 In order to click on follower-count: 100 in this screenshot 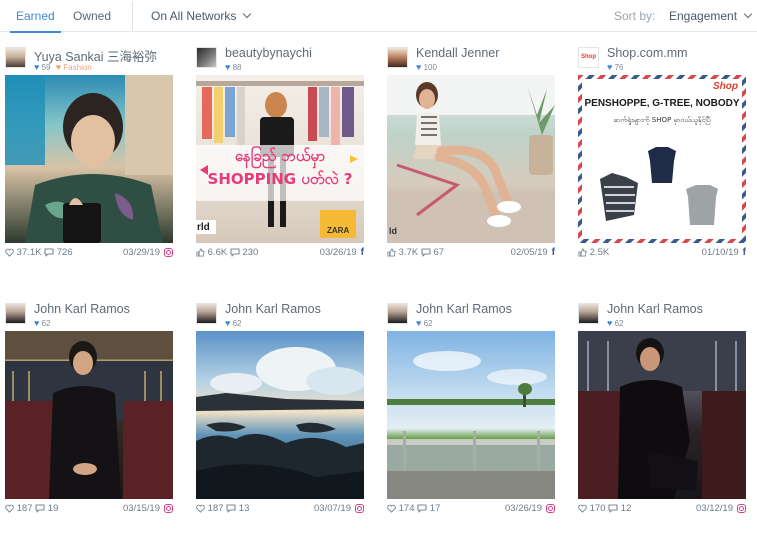, I will do `click(430, 67)`.